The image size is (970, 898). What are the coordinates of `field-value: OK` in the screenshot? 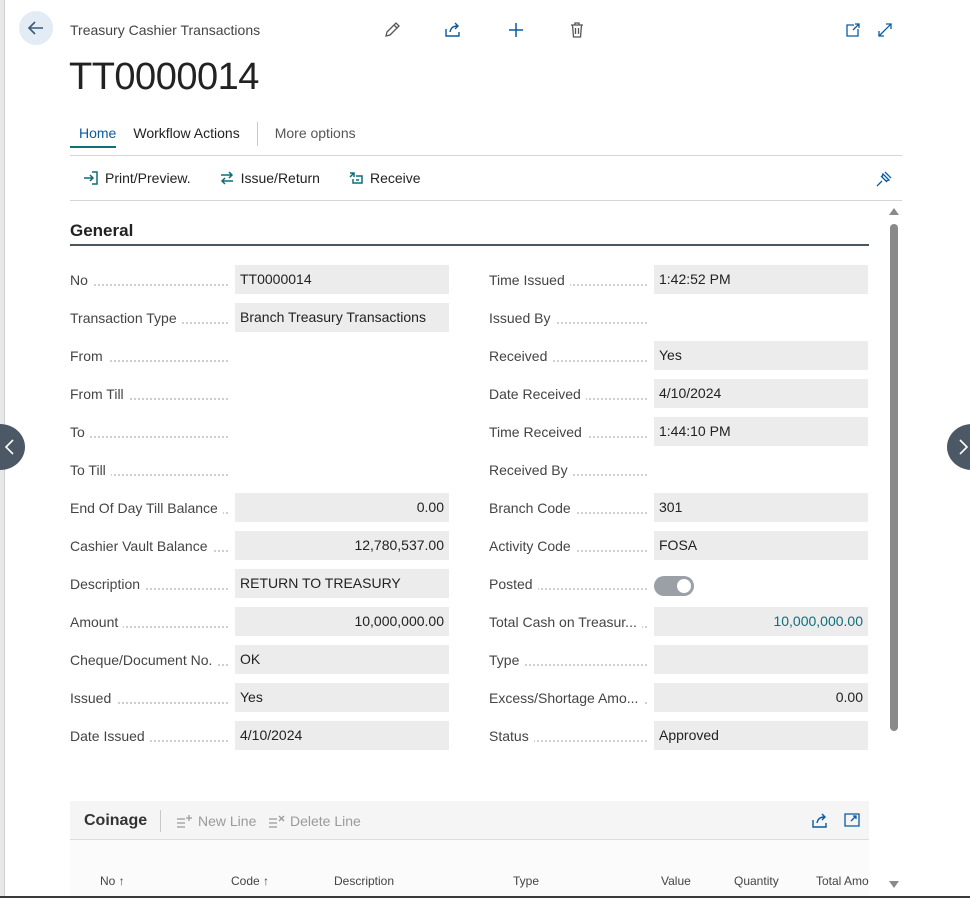 It's located at (342, 659).